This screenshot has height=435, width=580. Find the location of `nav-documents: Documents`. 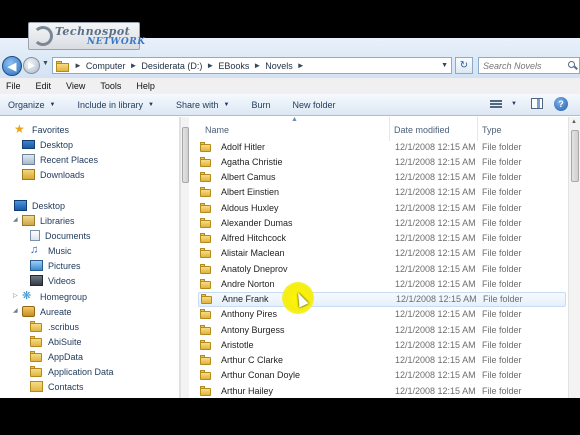

nav-documents: Documents is located at coordinates (60, 235).